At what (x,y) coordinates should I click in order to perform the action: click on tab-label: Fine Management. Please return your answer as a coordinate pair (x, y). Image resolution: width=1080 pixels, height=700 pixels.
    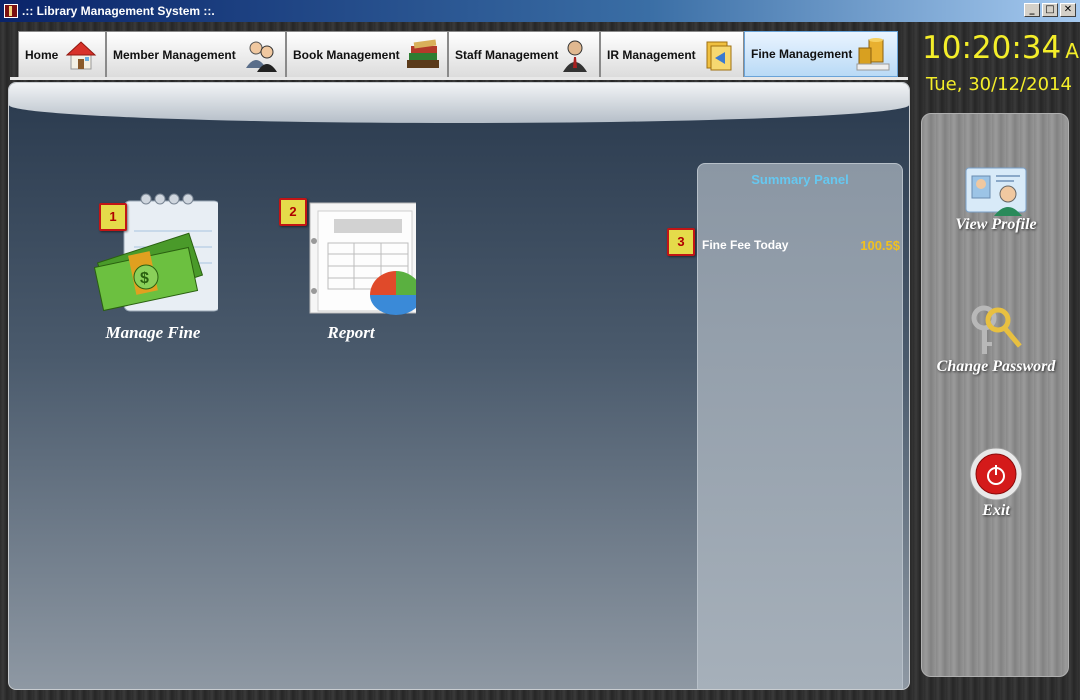
    Looking at the image, I should click on (802, 54).